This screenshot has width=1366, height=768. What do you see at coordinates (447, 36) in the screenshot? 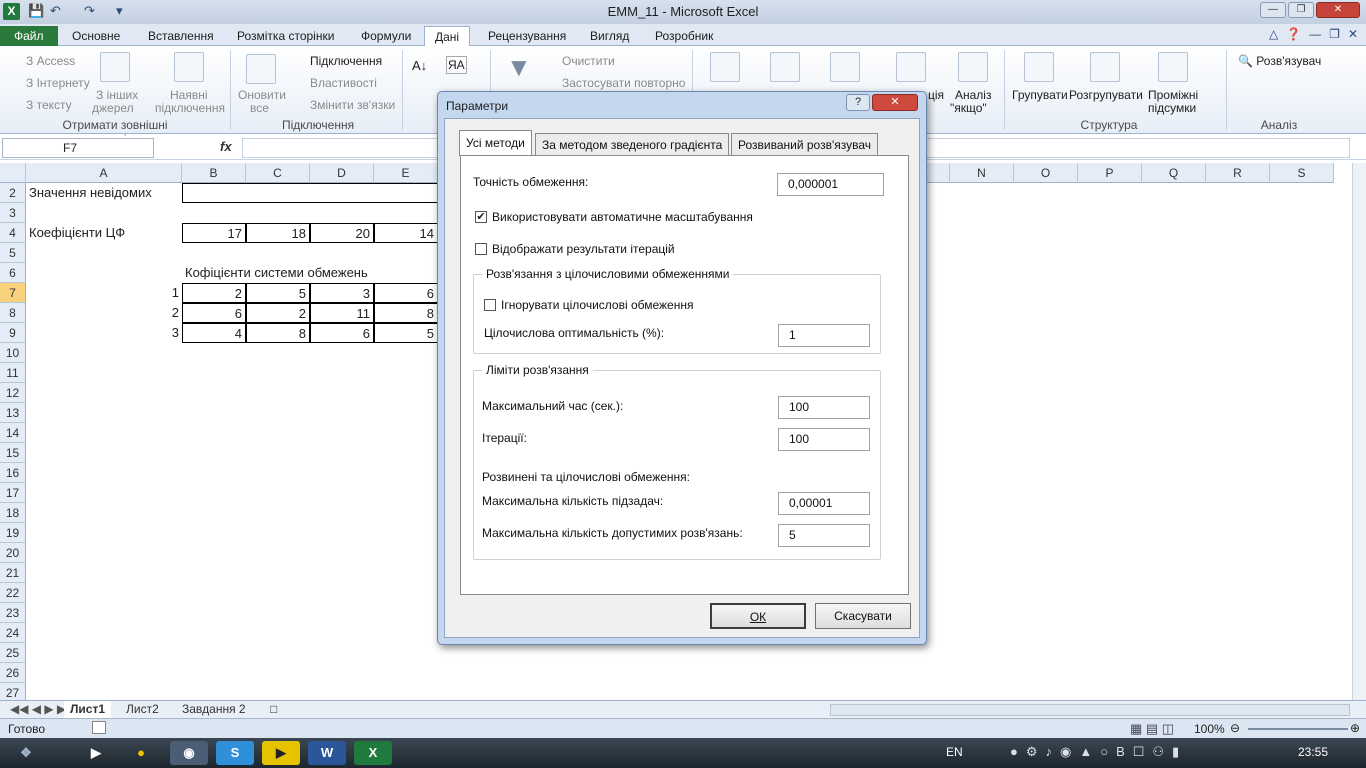
I see `tab-data: Дані` at bounding box center [447, 36].